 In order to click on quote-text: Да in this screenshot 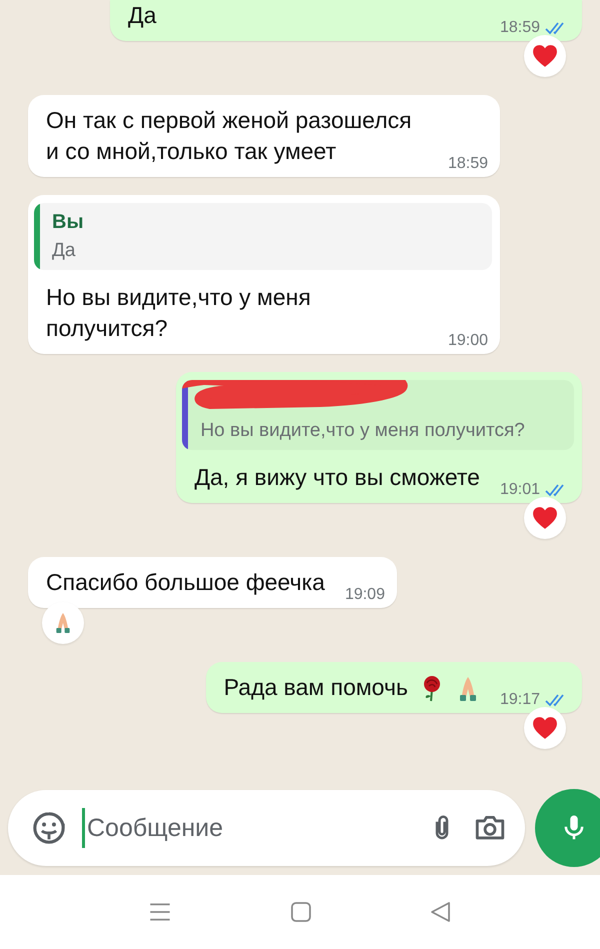, I will do `click(64, 251)`.